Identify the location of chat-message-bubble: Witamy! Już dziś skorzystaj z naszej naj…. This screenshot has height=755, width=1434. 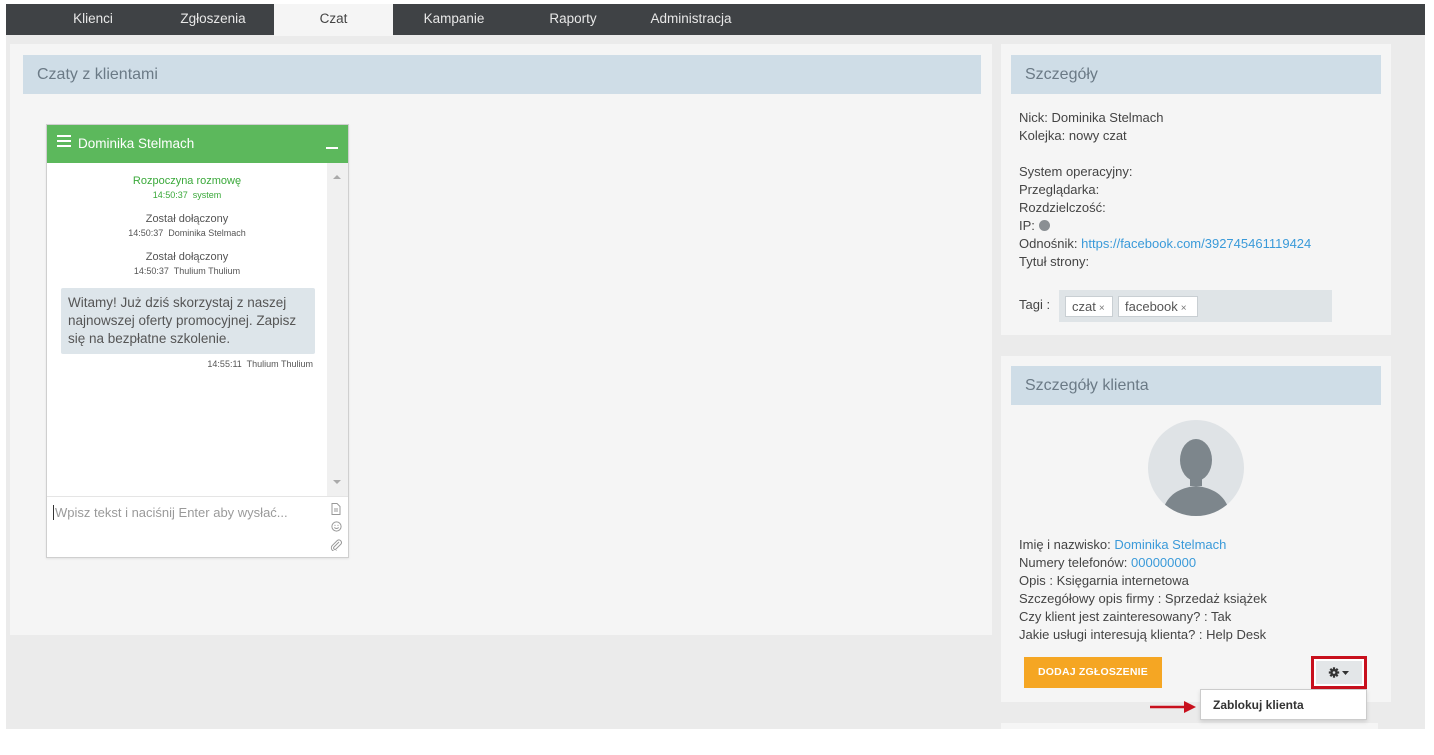
(188, 321).